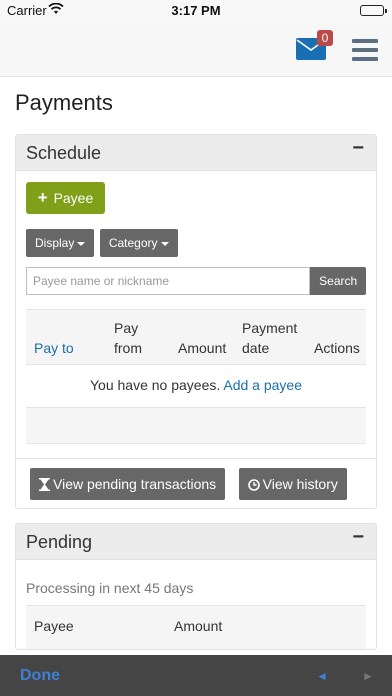 The width and height of the screenshot is (392, 696). I want to click on column-pay-to: Pay to, so click(54, 348).